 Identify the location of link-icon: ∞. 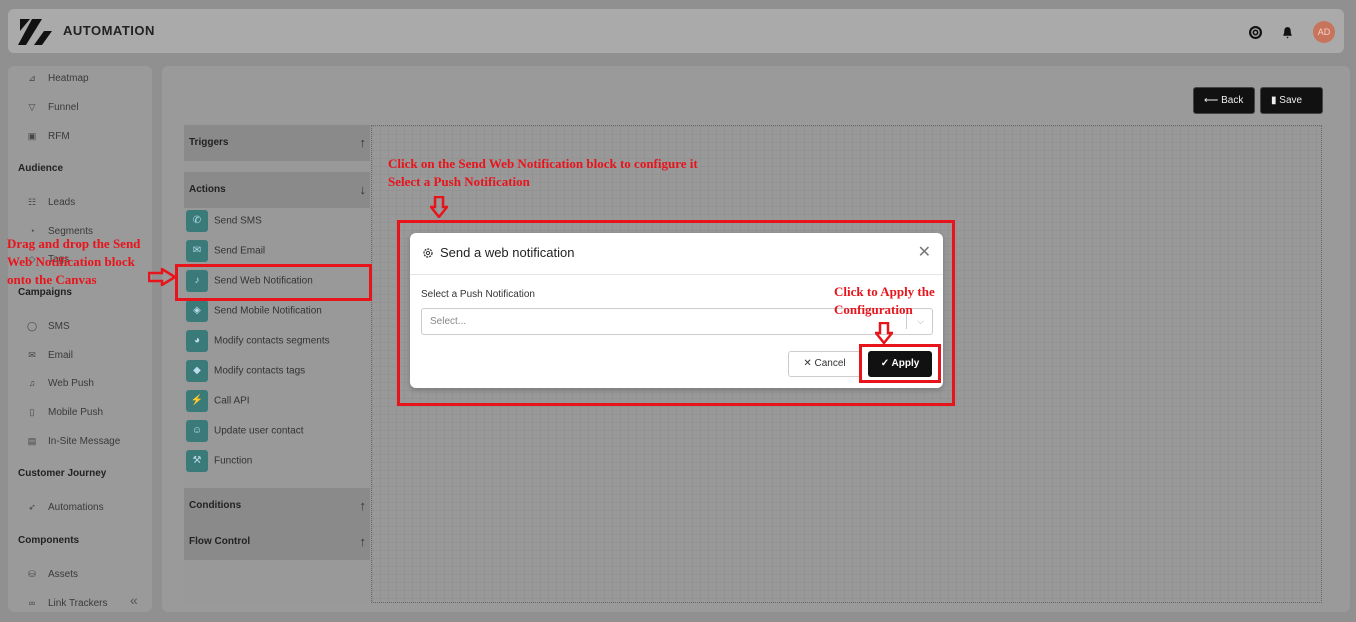
(32, 603).